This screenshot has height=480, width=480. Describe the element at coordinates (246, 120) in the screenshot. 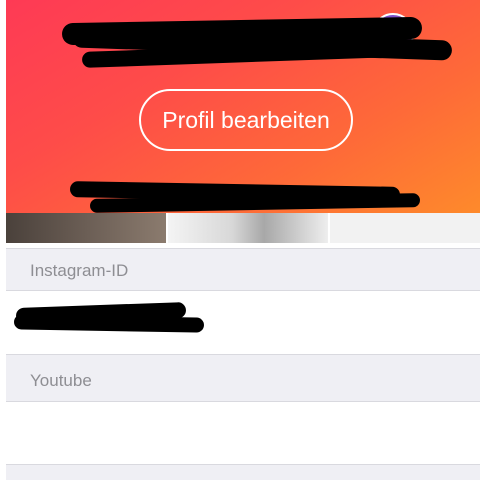

I see `edit-profile-button: Profil bearbeiten` at that location.